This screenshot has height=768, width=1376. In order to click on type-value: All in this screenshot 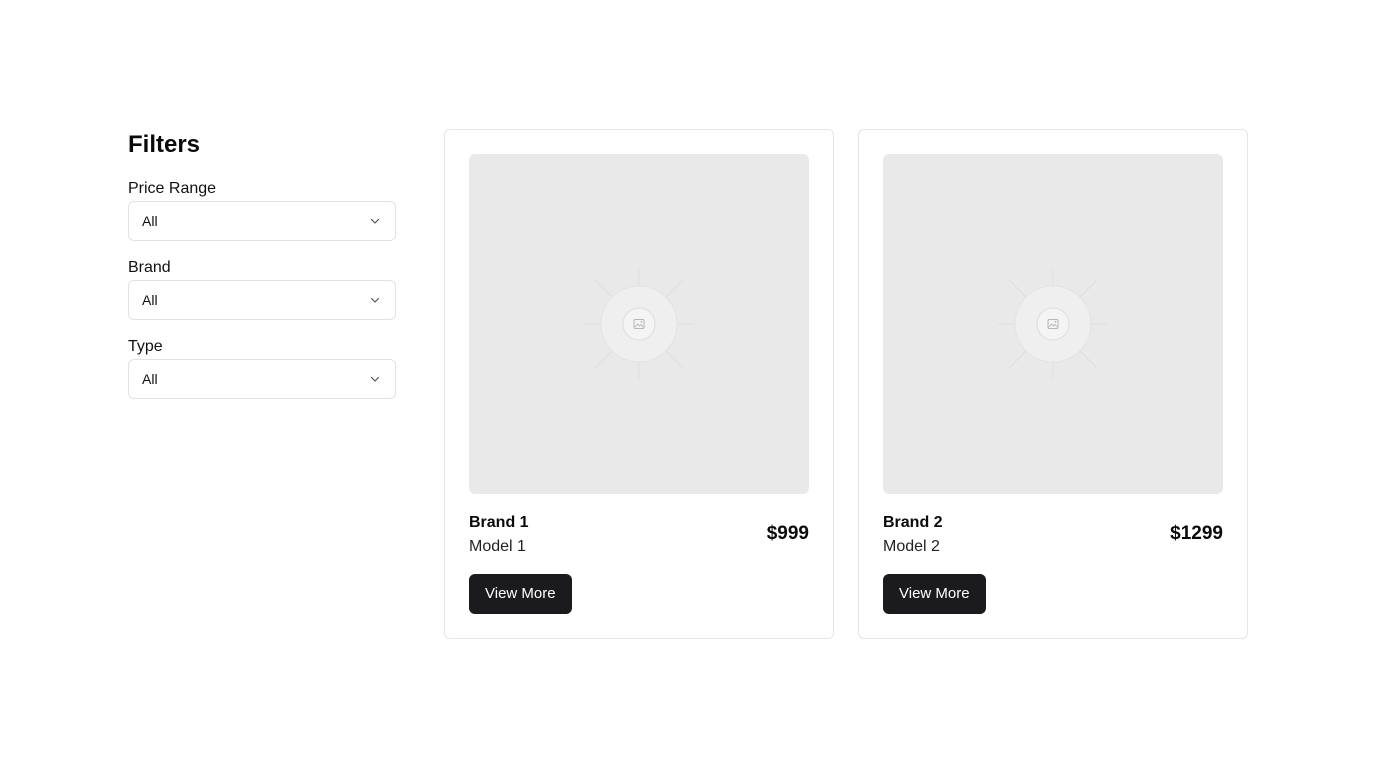, I will do `click(150, 379)`.